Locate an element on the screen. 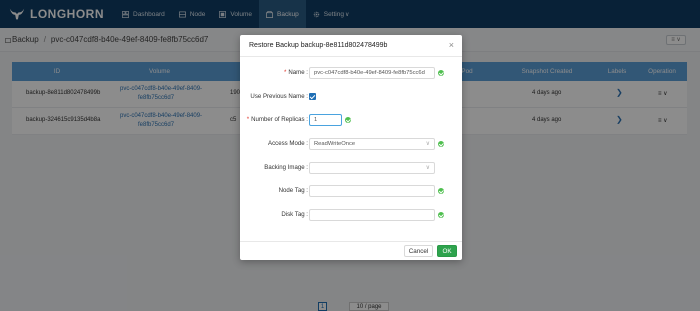 The image size is (700, 311). cancel-button: Cancel is located at coordinates (418, 251).